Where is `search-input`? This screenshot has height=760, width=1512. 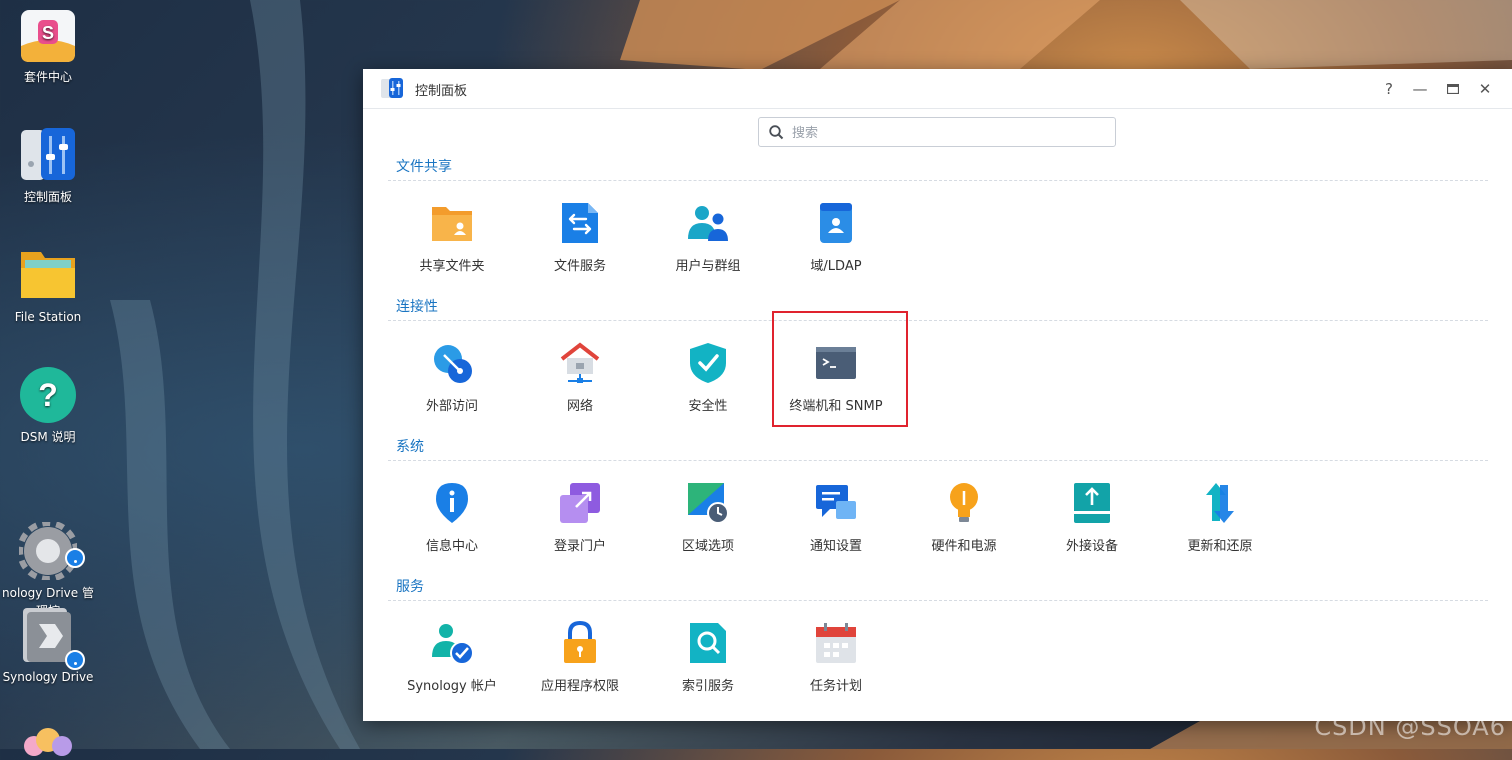
search-input is located at coordinates (942, 133).